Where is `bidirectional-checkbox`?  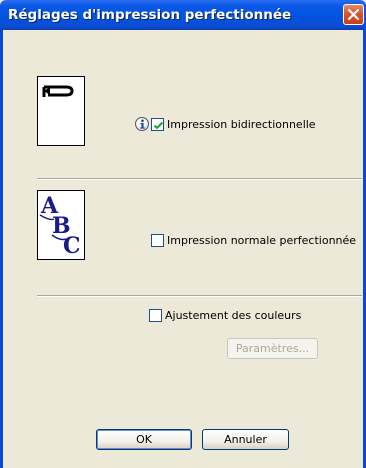
bidirectional-checkbox is located at coordinates (157, 124).